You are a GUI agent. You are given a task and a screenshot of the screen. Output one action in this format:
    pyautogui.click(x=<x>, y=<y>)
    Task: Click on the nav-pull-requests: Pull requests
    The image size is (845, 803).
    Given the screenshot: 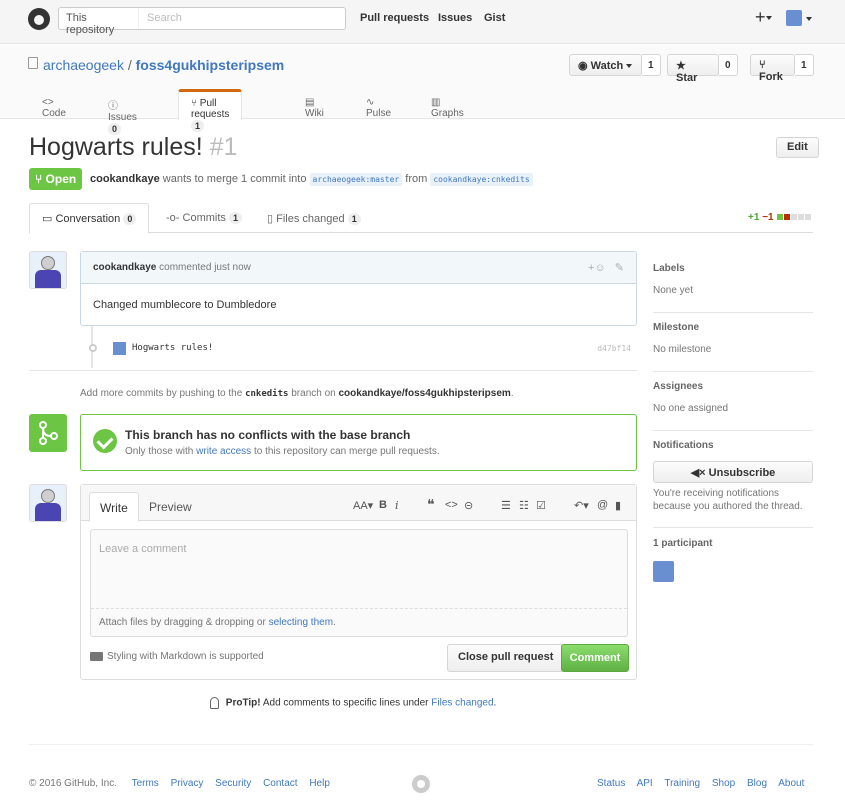 What is the action you would take?
    pyautogui.click(x=394, y=18)
    